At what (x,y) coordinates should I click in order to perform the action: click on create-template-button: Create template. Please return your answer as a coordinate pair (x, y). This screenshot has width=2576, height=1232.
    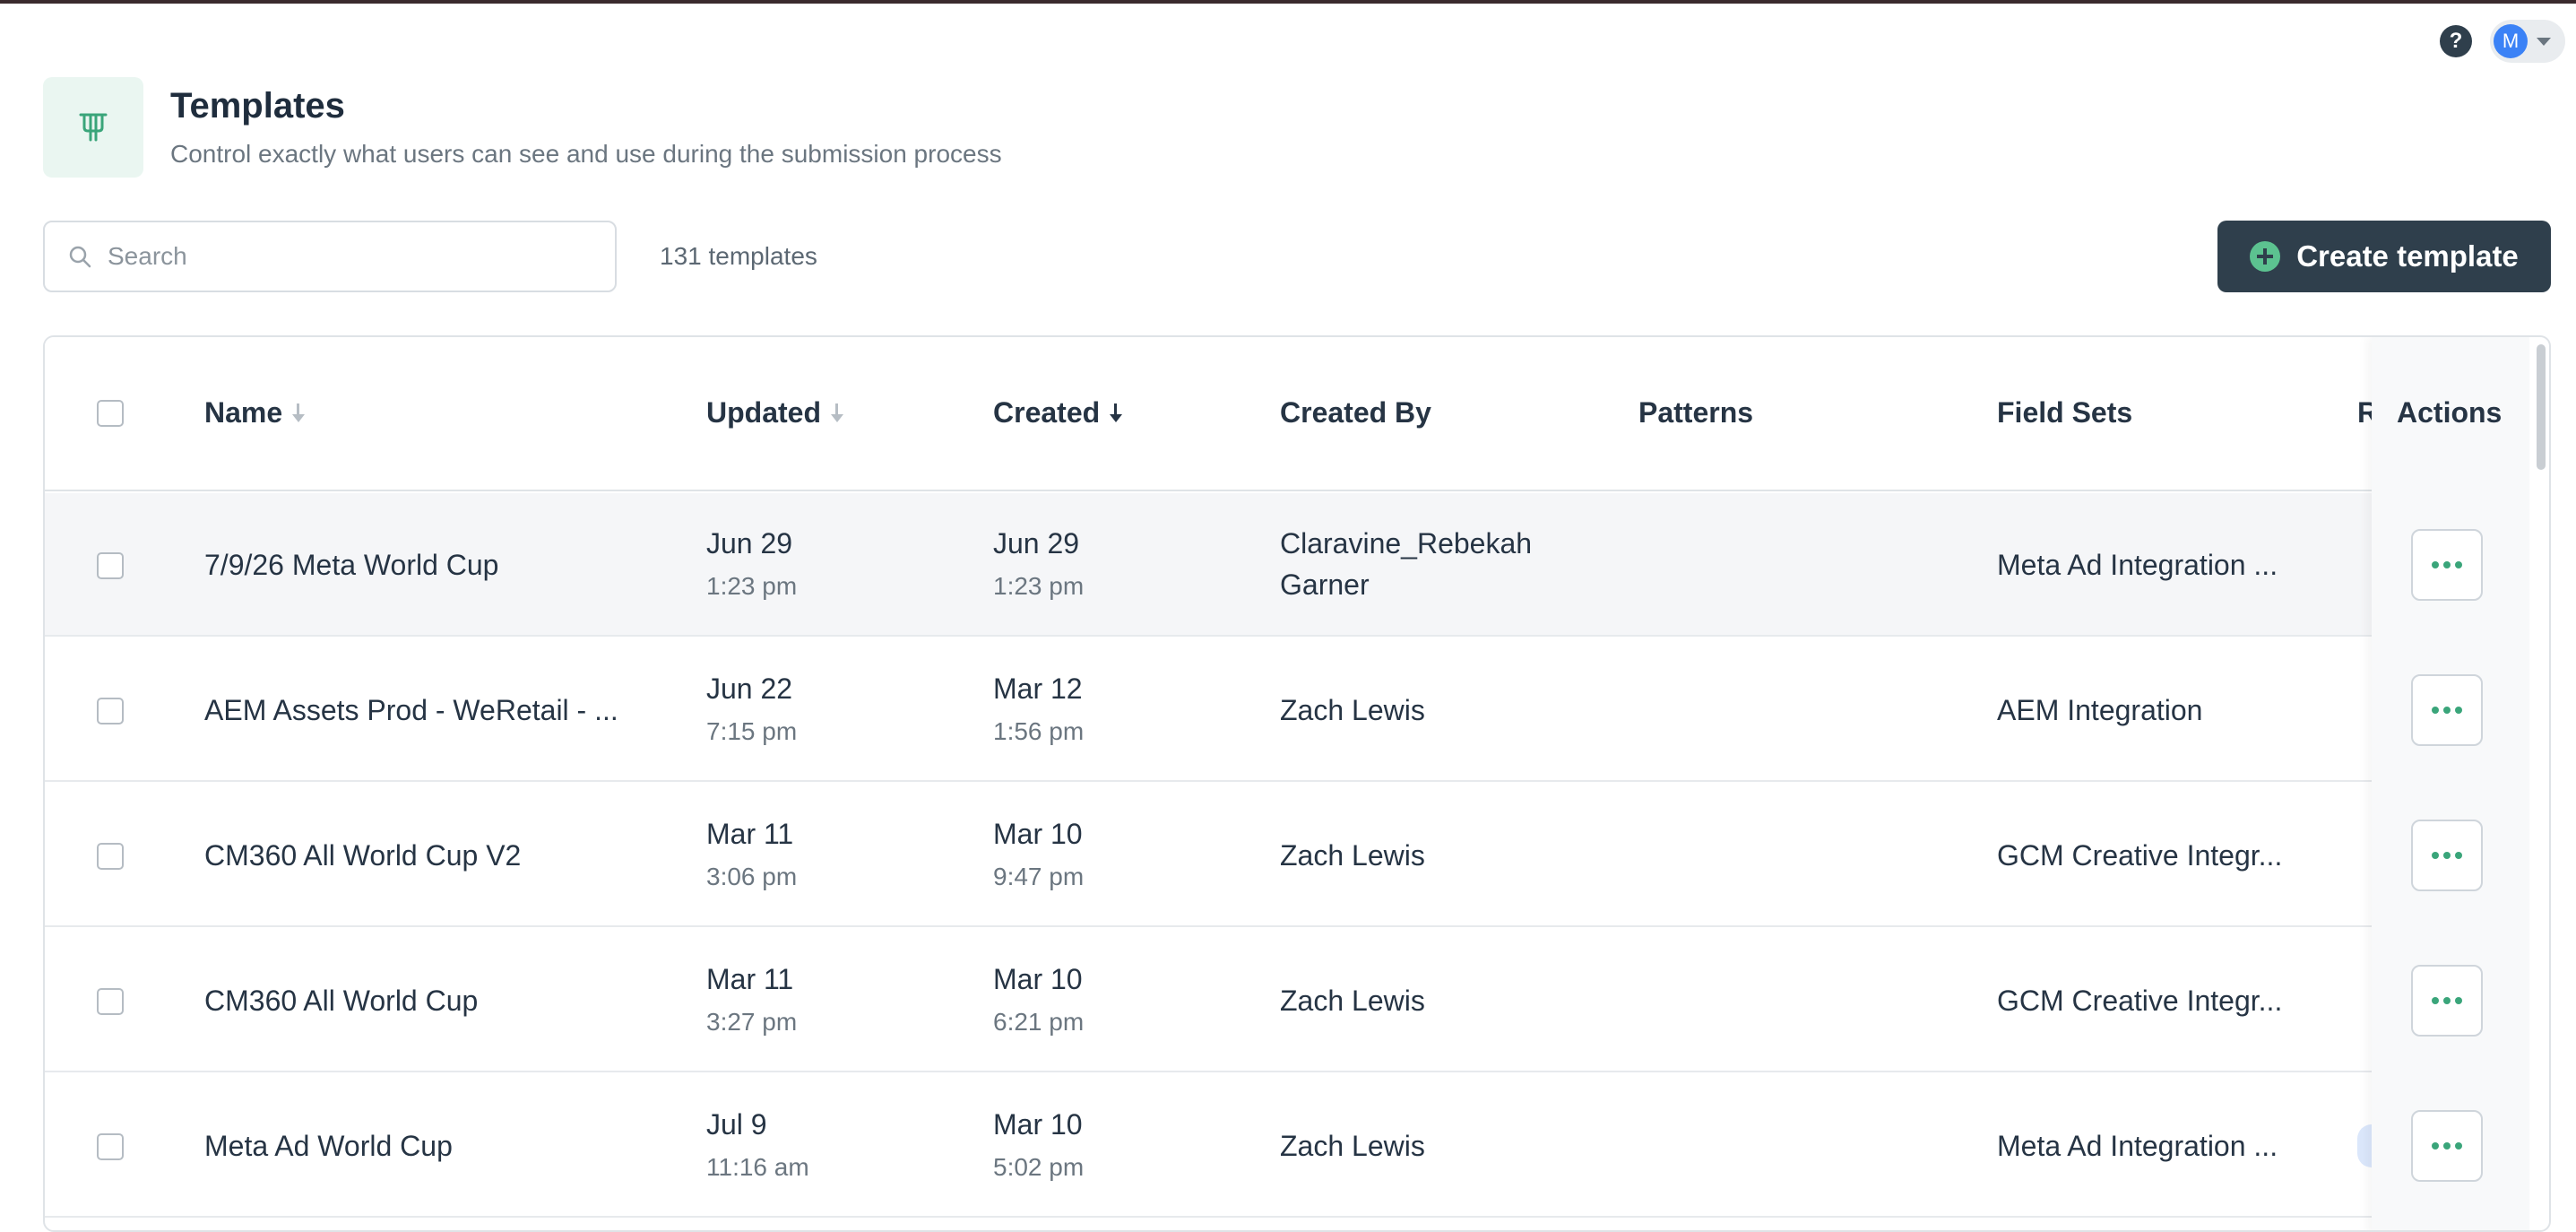
    Looking at the image, I should click on (2384, 256).